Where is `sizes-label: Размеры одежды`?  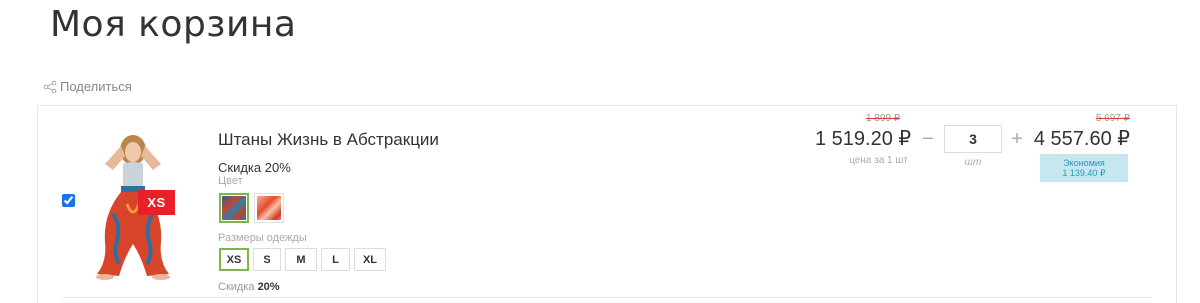
sizes-label: Размеры одежды is located at coordinates (262, 238).